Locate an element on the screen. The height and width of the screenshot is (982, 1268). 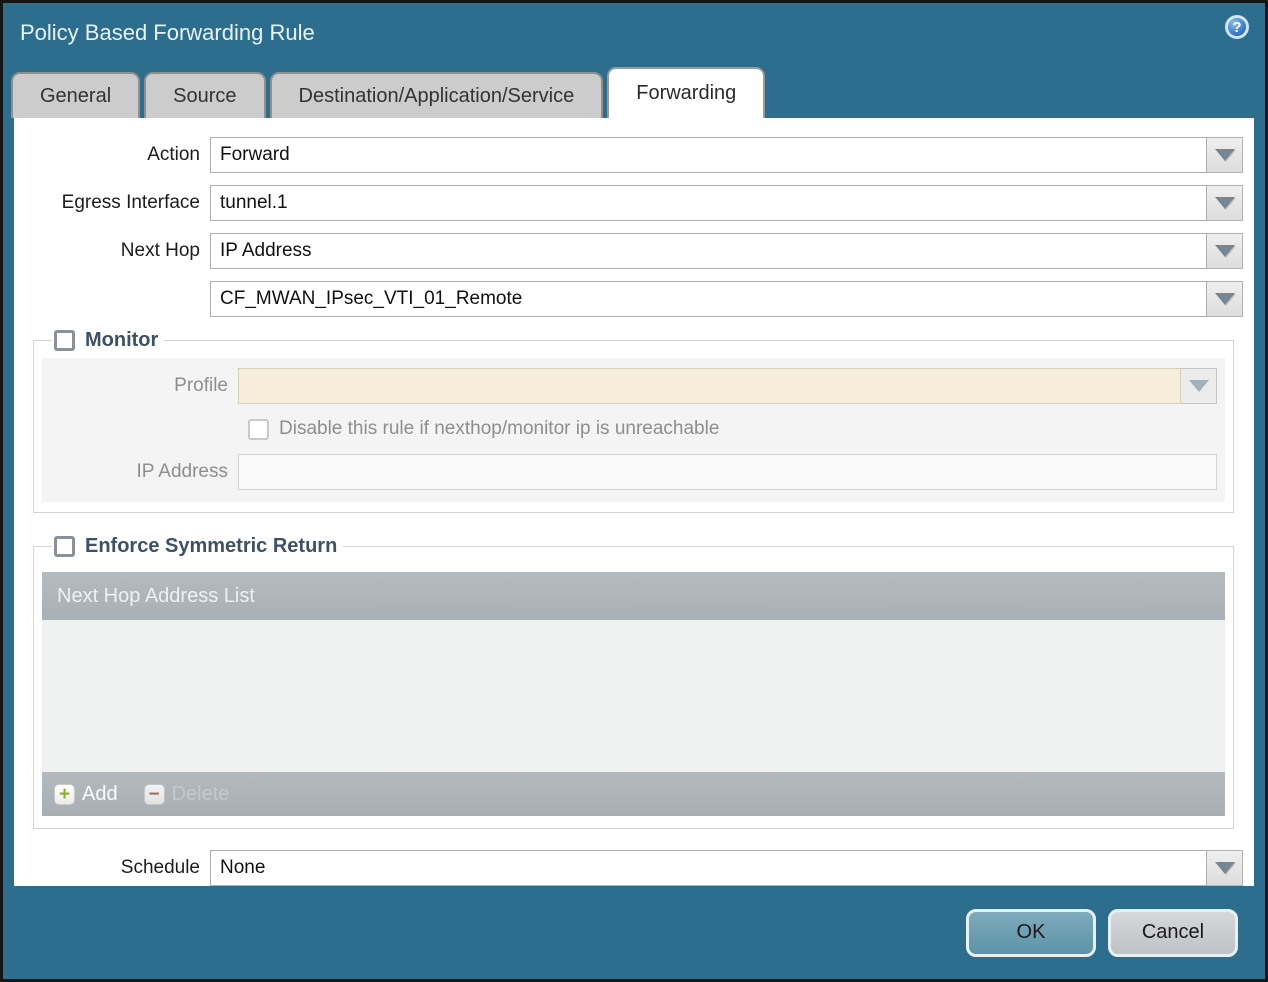
dialog-title: Policy Based Forwarding Rule is located at coordinates (167, 32).